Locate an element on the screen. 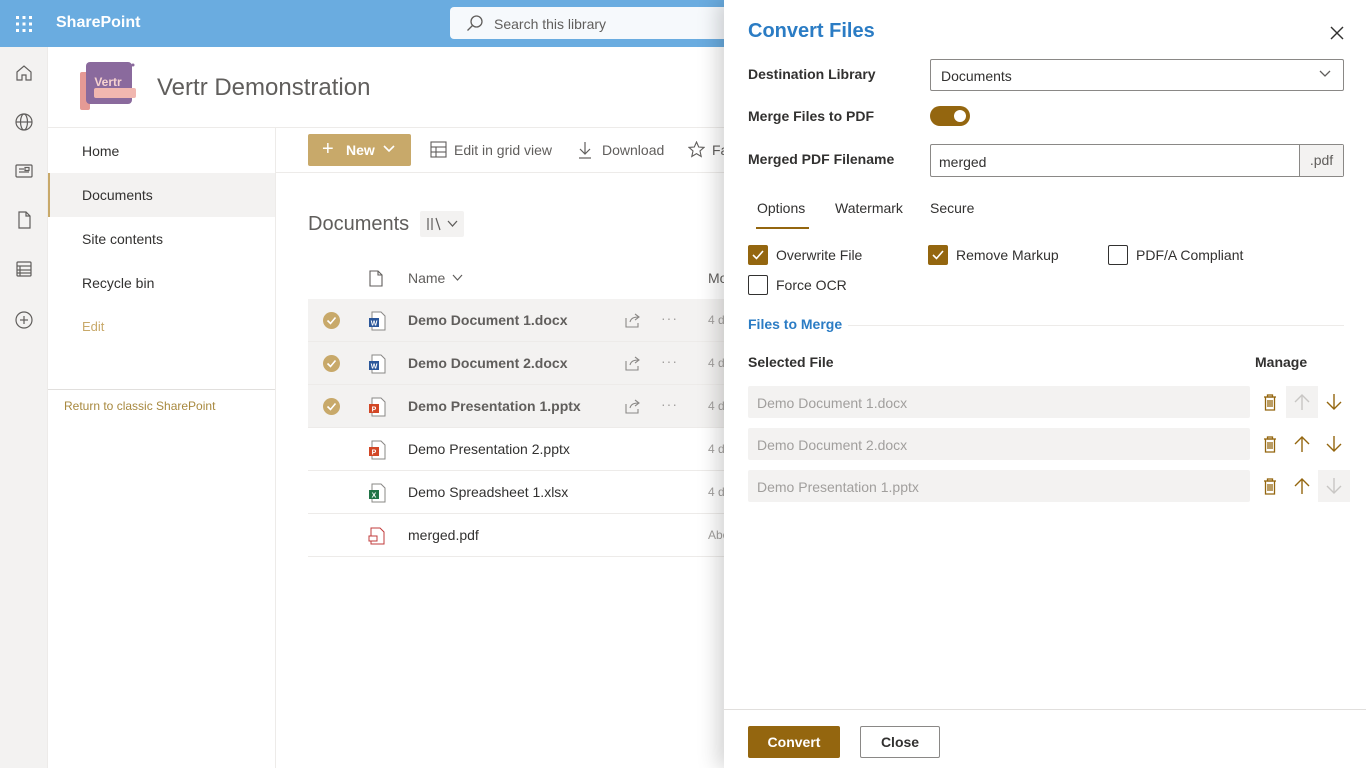  app-launcher-icon is located at coordinates (24, 23).